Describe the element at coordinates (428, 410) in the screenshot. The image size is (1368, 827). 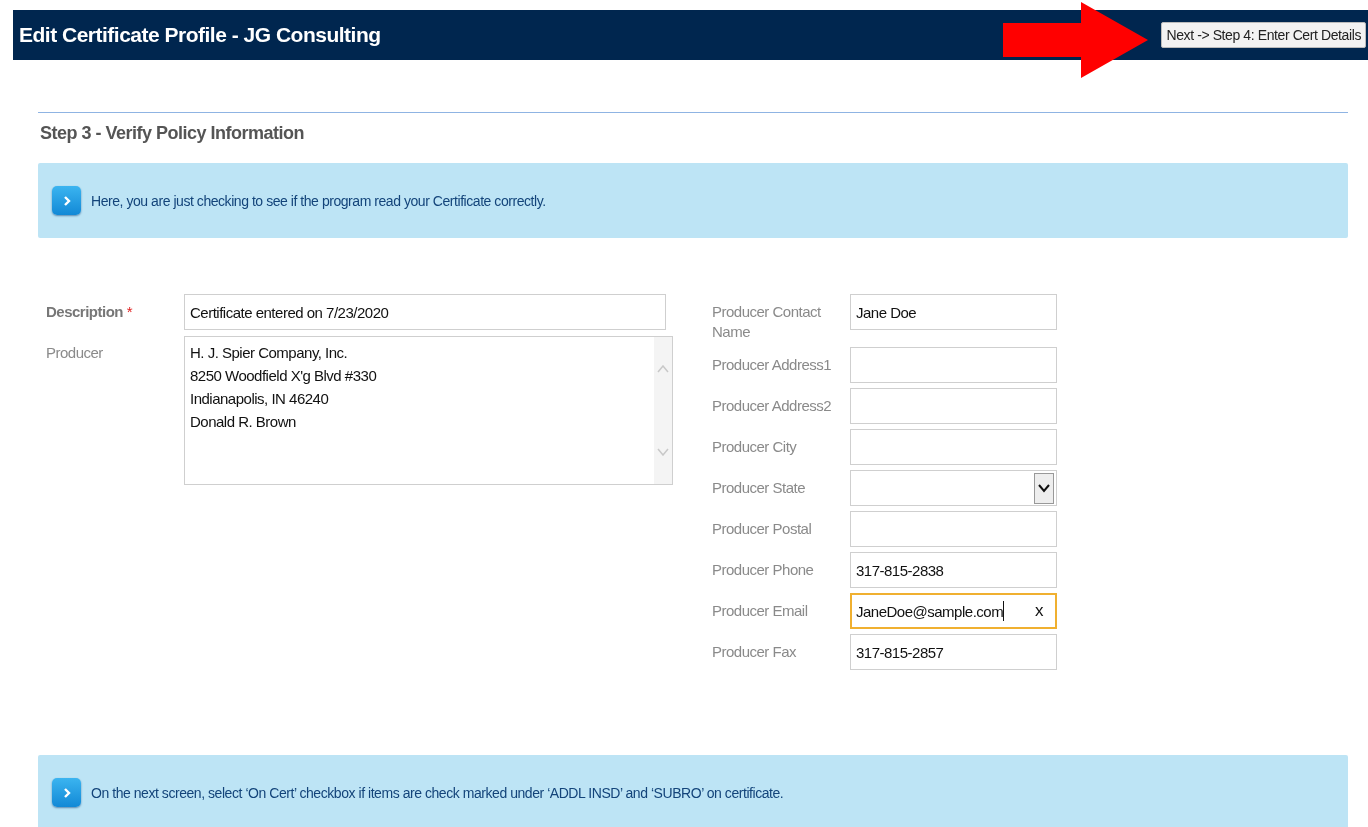
I see `text-area-field: H. J. Spier Company, Inc. 8250 Woodfield X'g Blvd #330 Indianapolis, IN 46240 Donald R. Brown` at that location.